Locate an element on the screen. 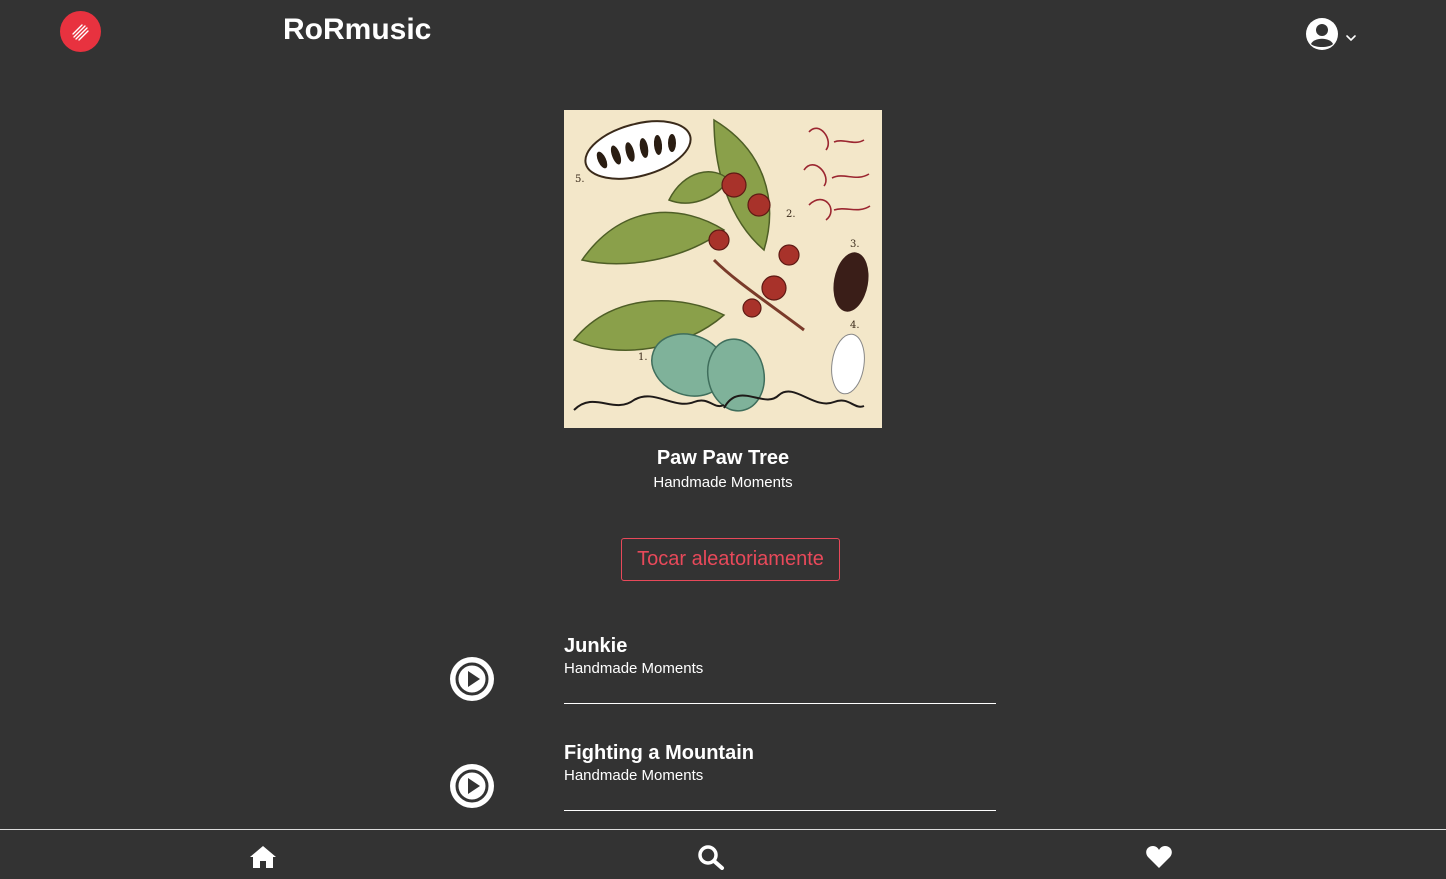 Image resolution: width=1446 pixels, height=879 pixels. app-title: RoRmusic is located at coordinates (357, 30).